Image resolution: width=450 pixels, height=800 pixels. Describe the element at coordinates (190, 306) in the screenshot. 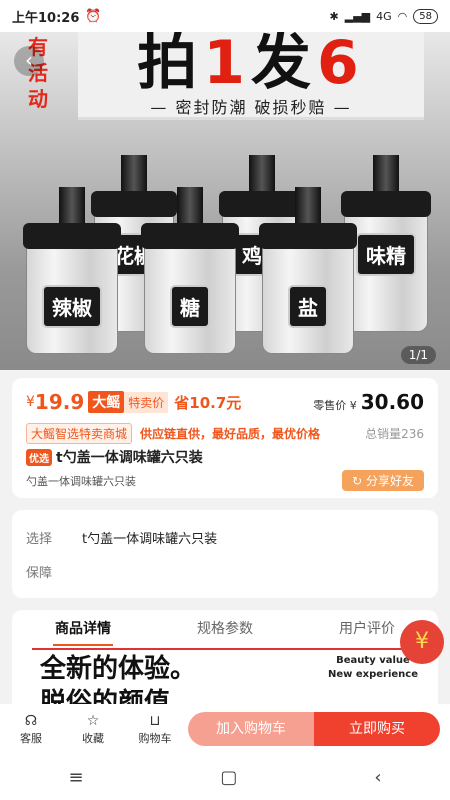

I see `jar-label: 糖` at that location.